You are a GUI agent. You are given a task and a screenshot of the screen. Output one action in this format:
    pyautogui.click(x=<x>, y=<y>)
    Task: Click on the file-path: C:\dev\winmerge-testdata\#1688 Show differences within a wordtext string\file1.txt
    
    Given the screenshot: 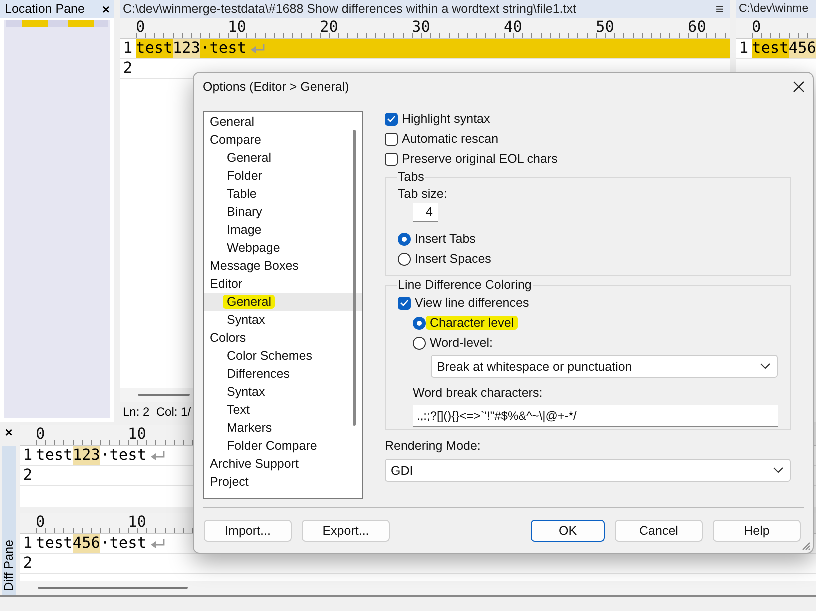 What is the action you would take?
    pyautogui.click(x=349, y=9)
    